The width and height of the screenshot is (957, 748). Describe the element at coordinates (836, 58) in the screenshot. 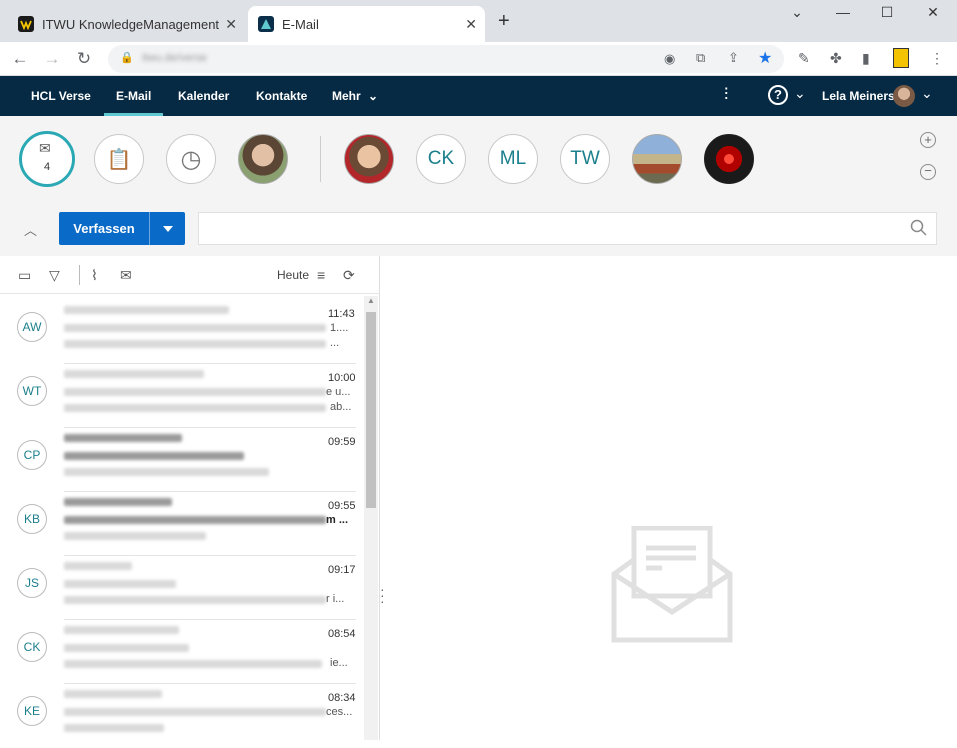

I see `puzzle-extensions-icon: ✤` at that location.